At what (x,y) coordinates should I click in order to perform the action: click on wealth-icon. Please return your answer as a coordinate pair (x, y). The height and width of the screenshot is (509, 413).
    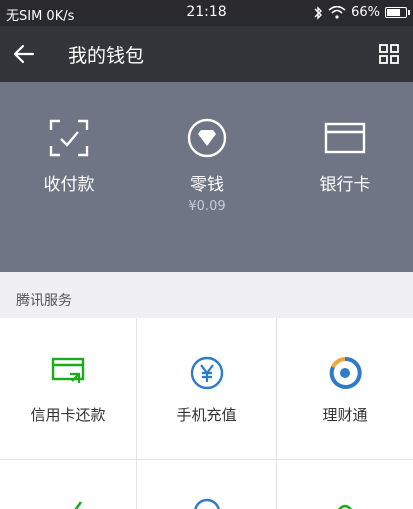
    Looking at the image, I should click on (345, 372).